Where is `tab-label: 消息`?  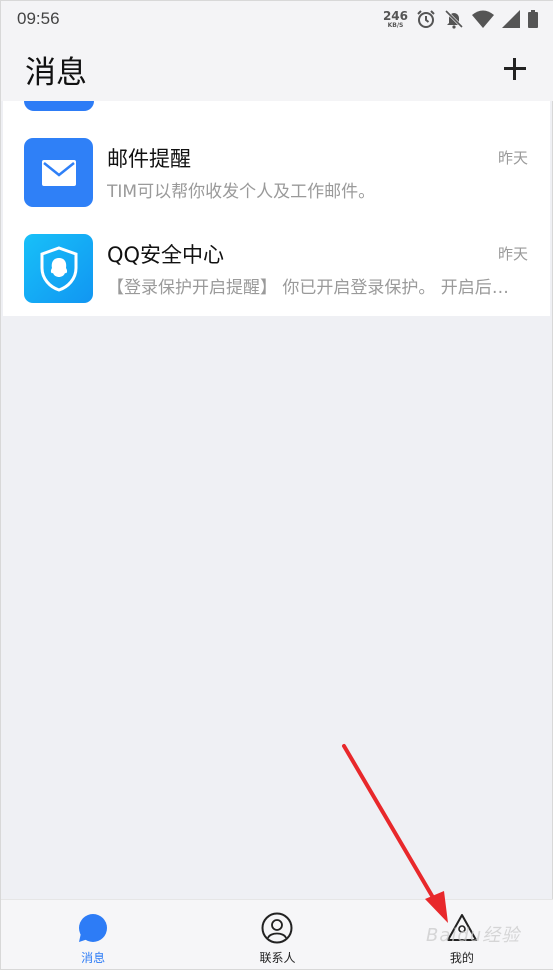
tab-label: 消息 is located at coordinates (93, 958).